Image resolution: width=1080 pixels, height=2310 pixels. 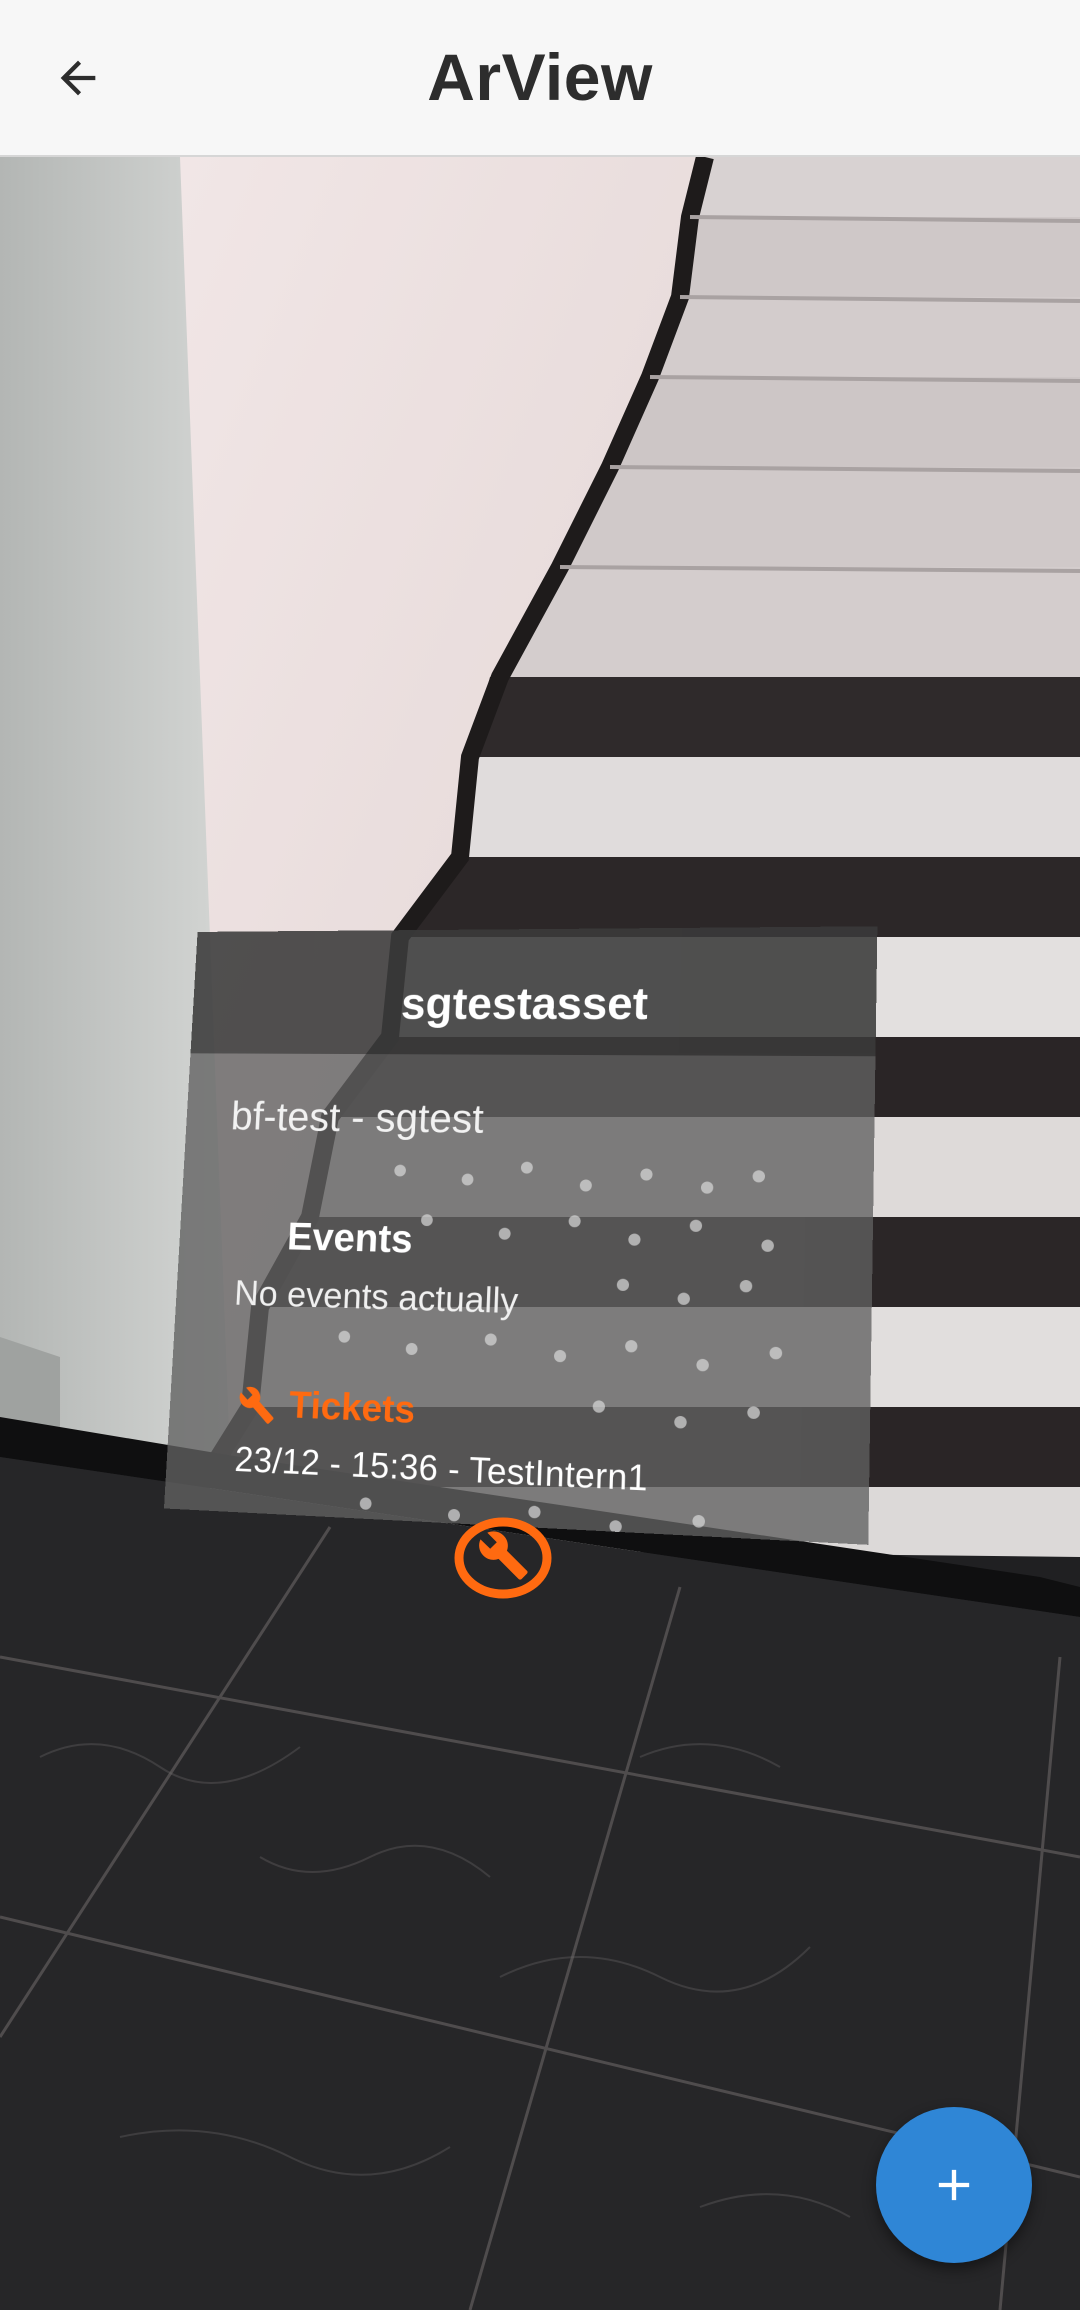 I want to click on anchor-marker, so click(x=503, y=1558).